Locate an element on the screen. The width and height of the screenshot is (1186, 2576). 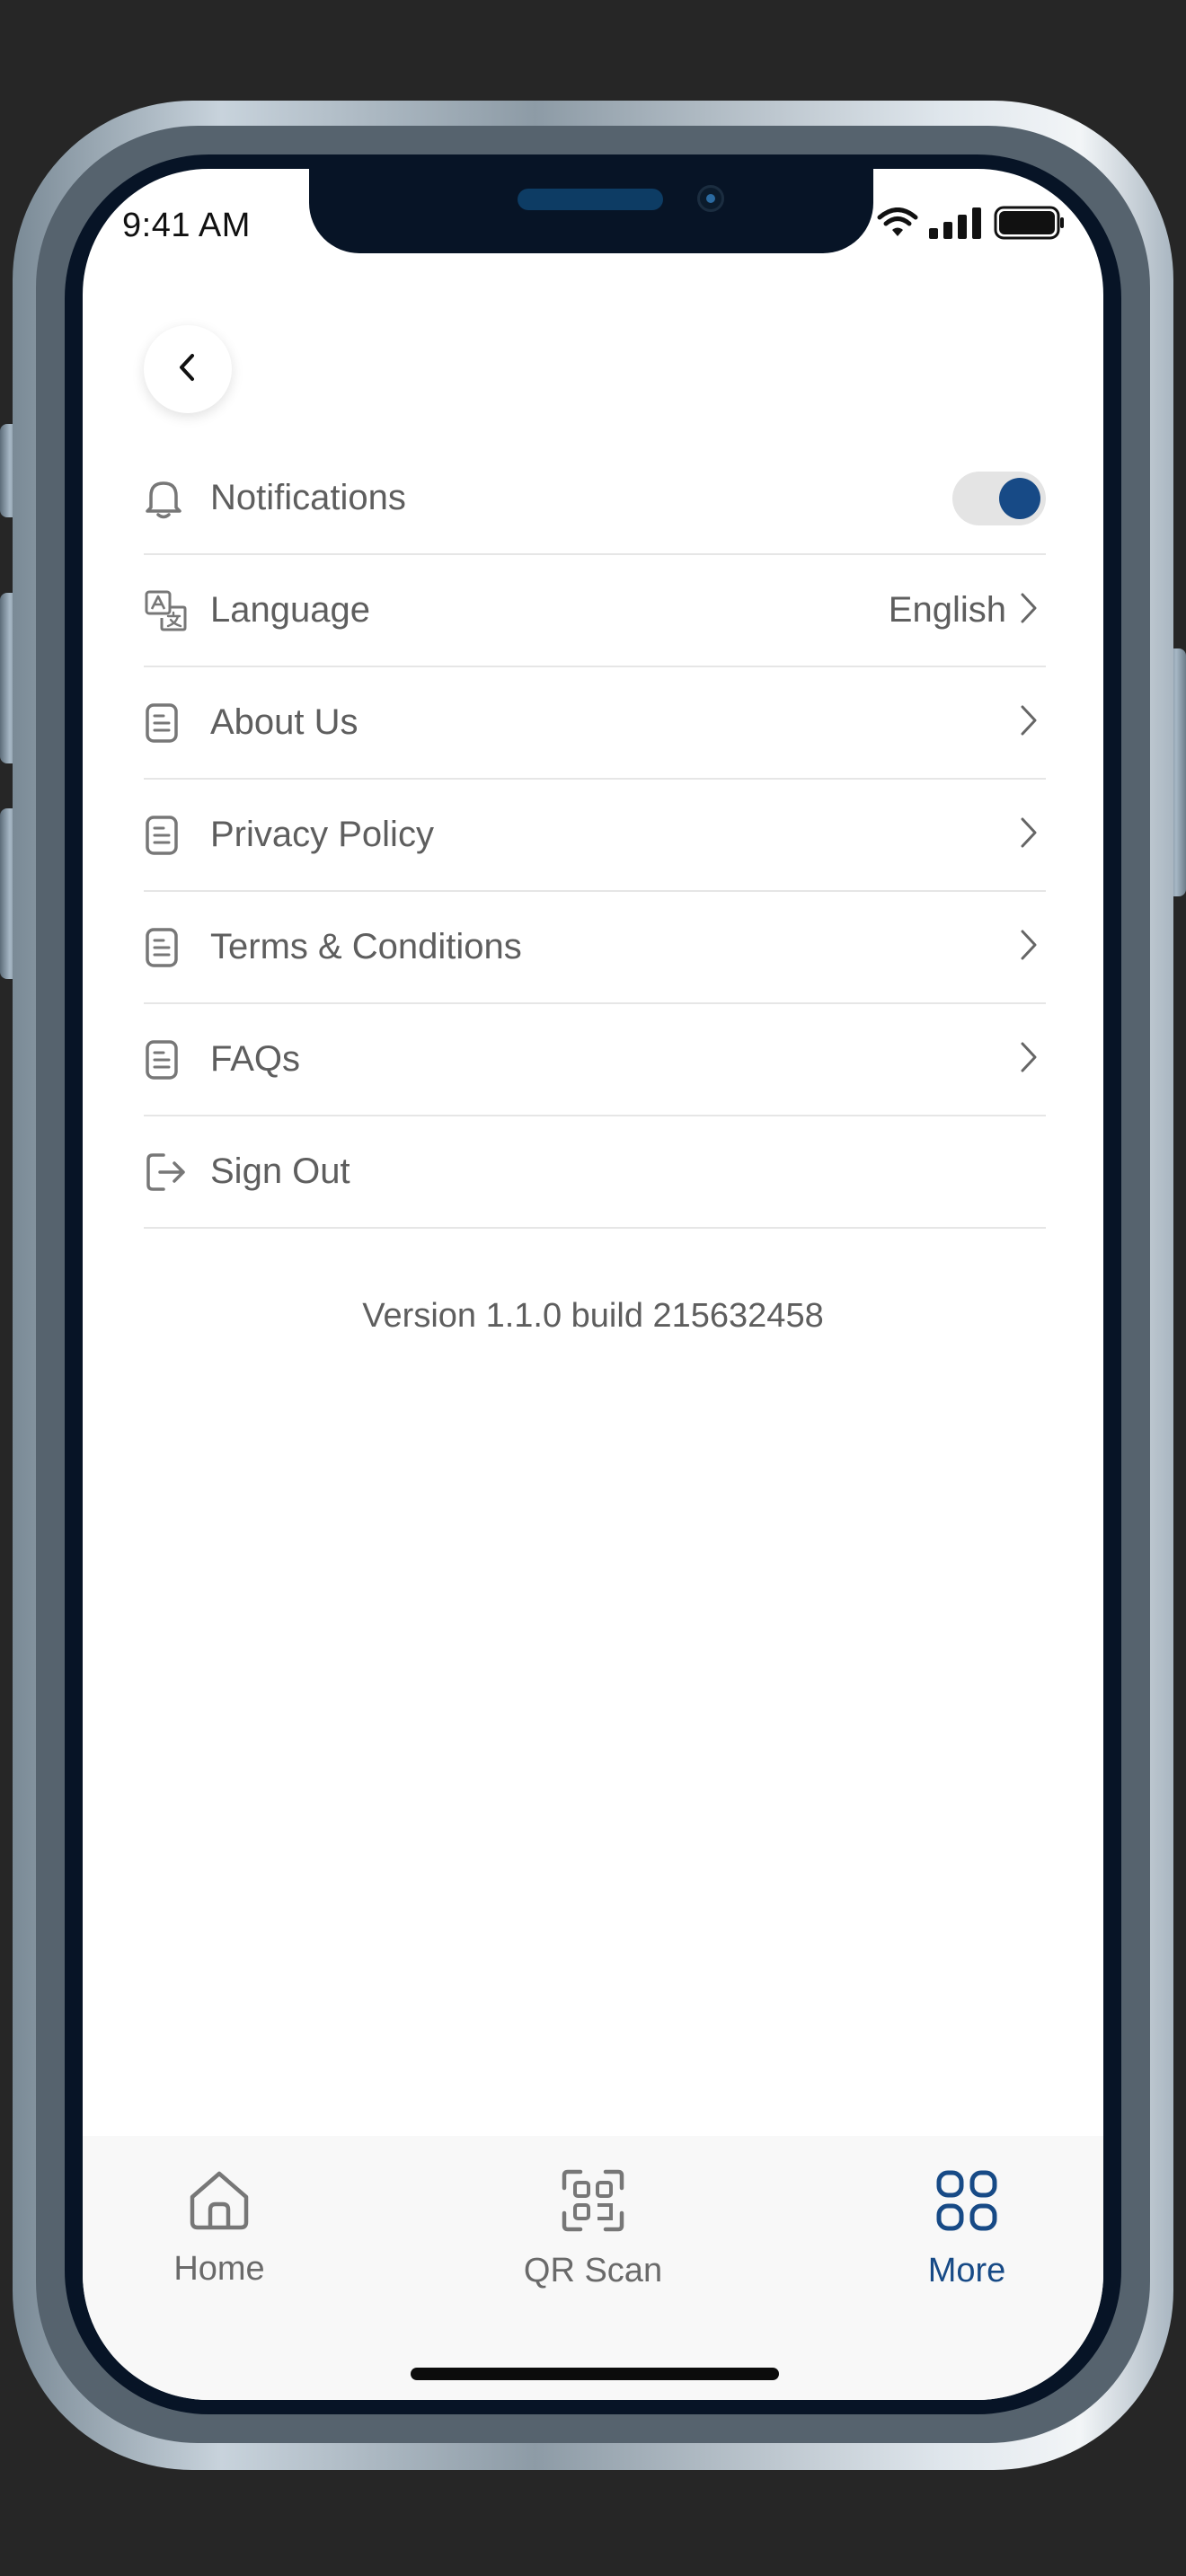
notifications-toggle is located at coordinates (999, 498).